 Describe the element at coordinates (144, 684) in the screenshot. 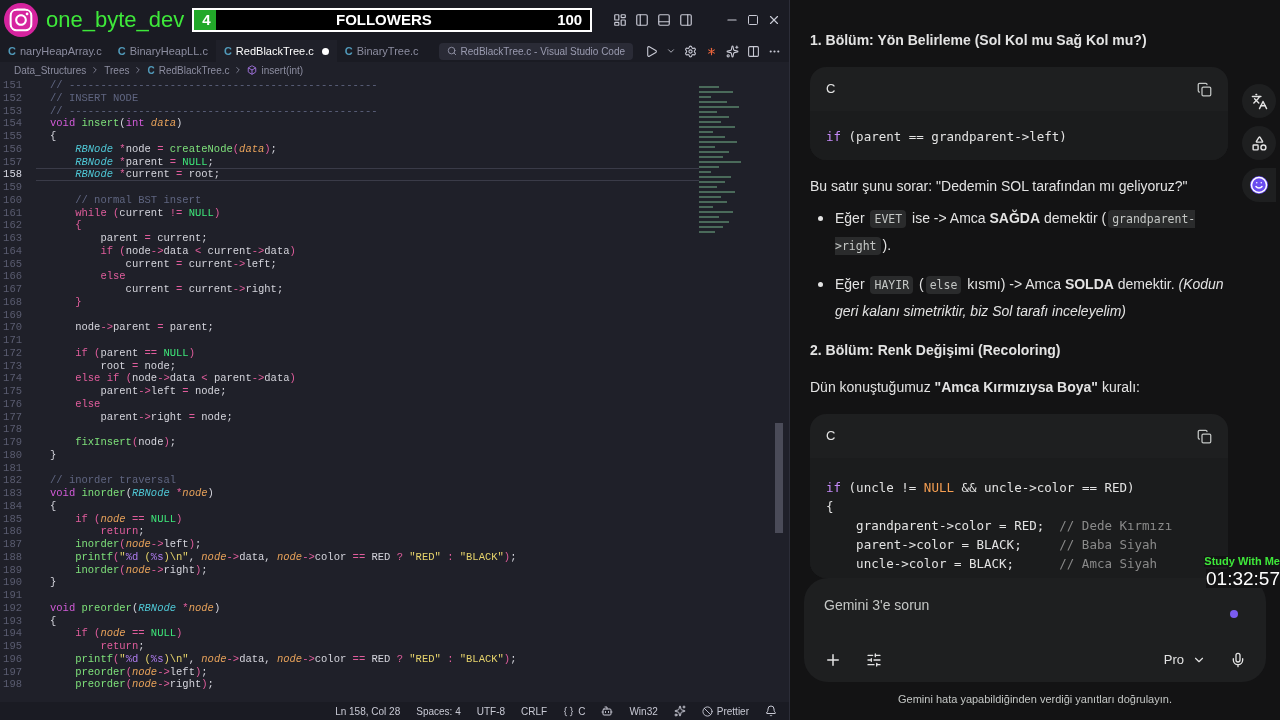

I see `code-line: preorder(node->right);` at that location.